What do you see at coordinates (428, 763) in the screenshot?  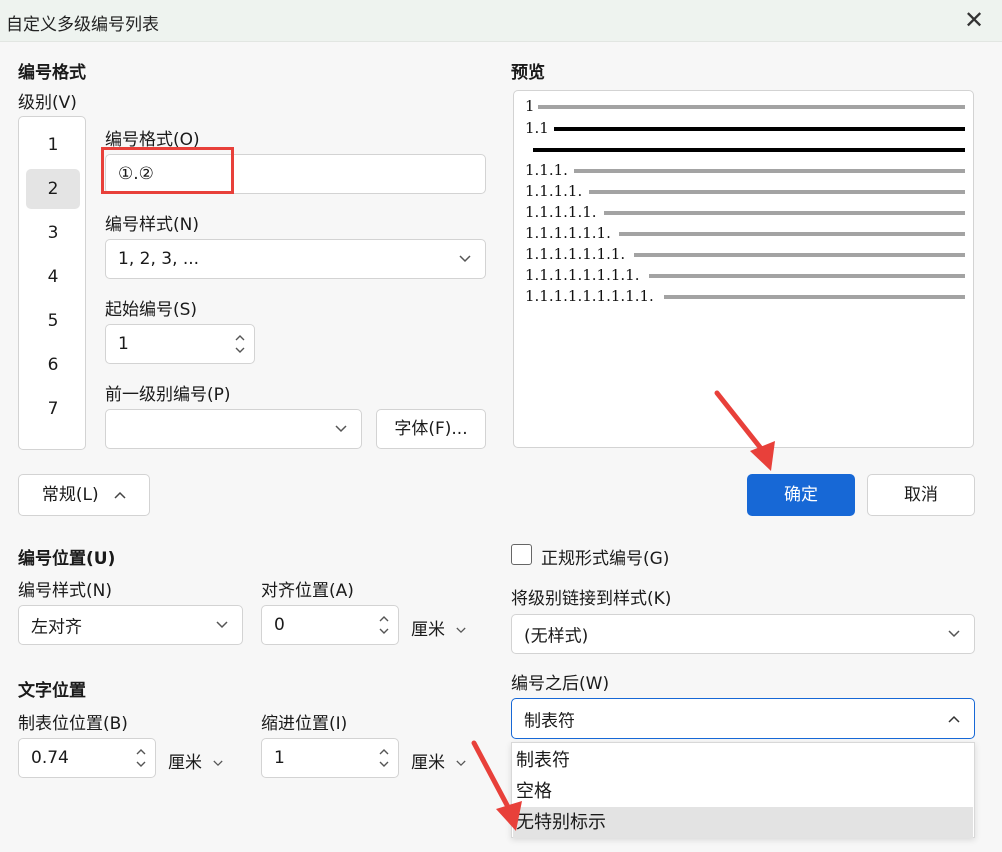 I see `indent-unit-value: 厘米` at bounding box center [428, 763].